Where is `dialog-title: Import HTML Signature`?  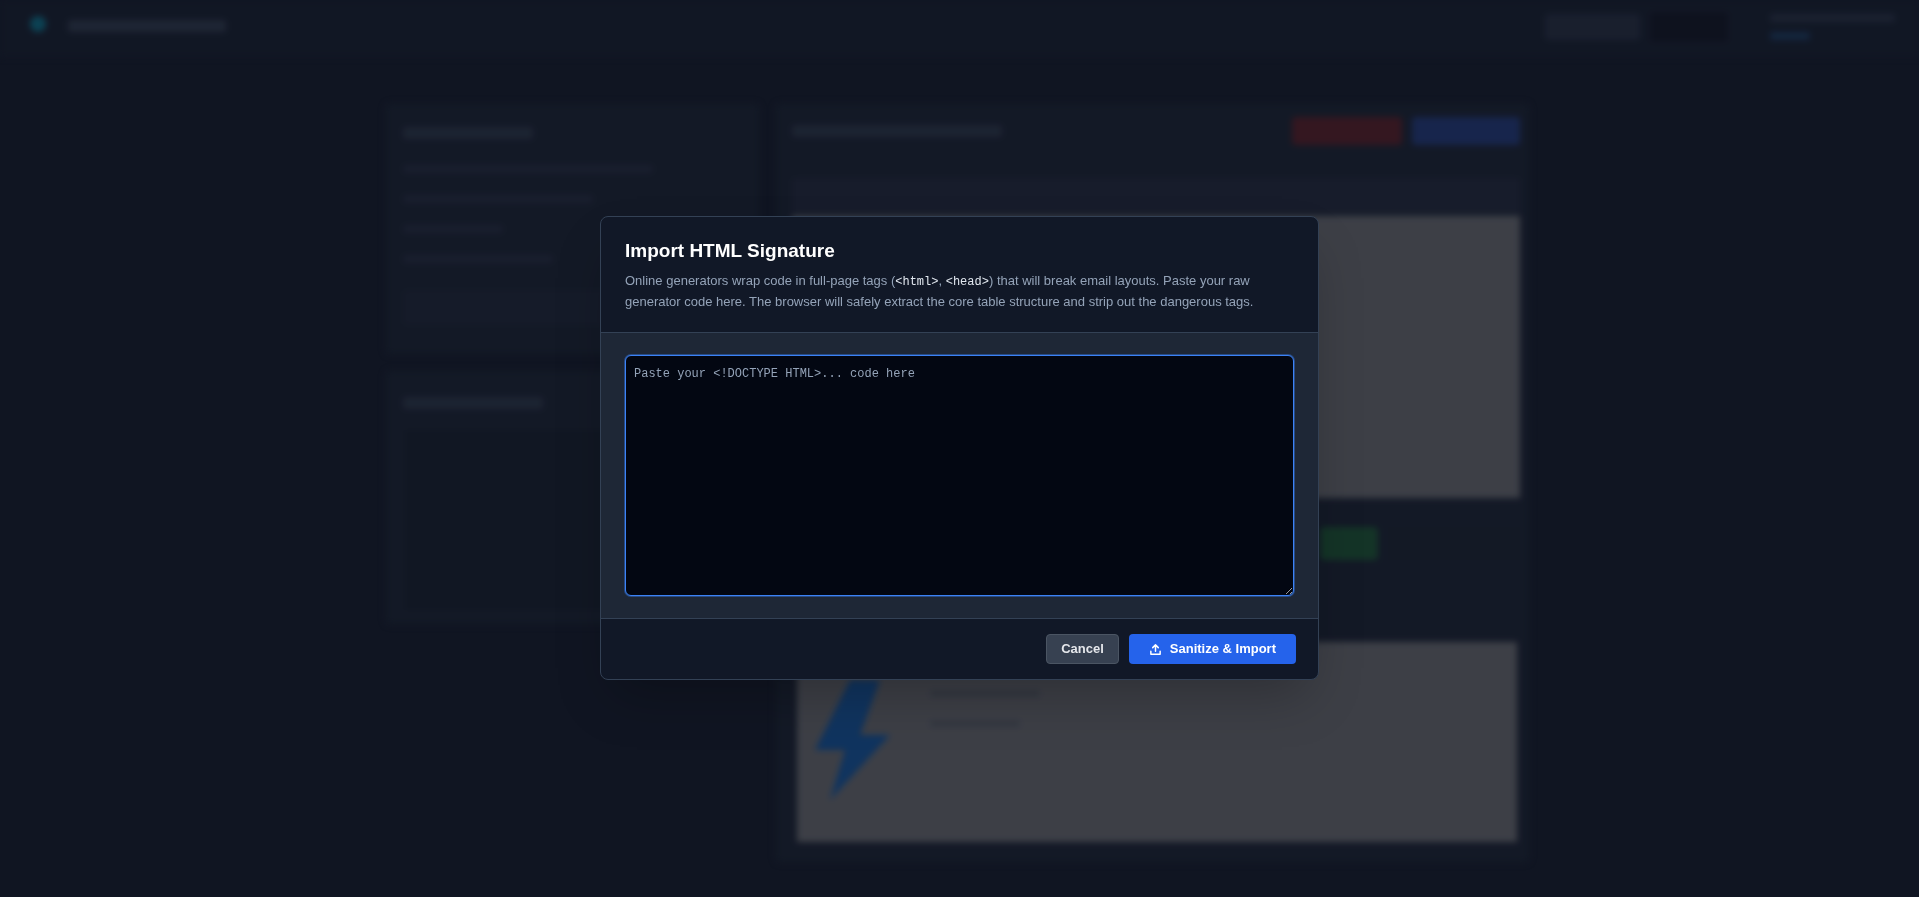 dialog-title: Import HTML Signature is located at coordinates (730, 251).